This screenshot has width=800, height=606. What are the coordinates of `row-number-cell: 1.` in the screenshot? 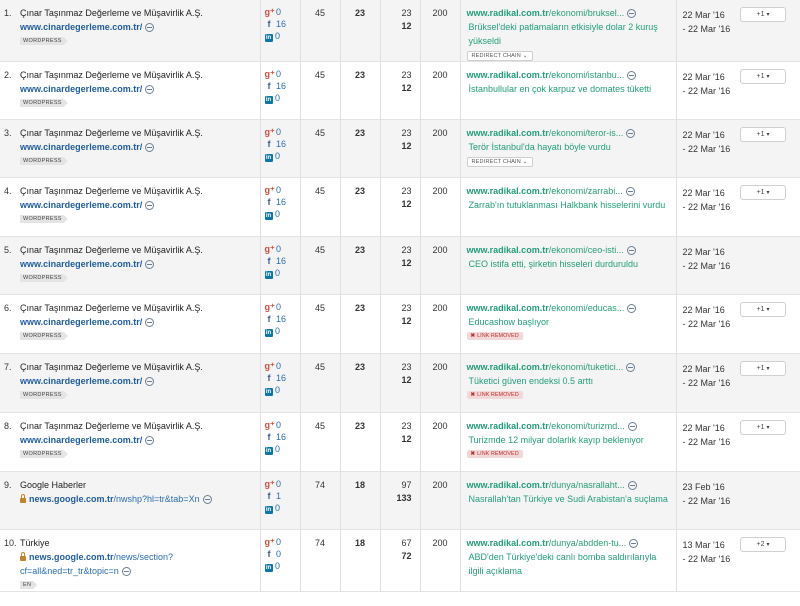 It's located at (10, 31).